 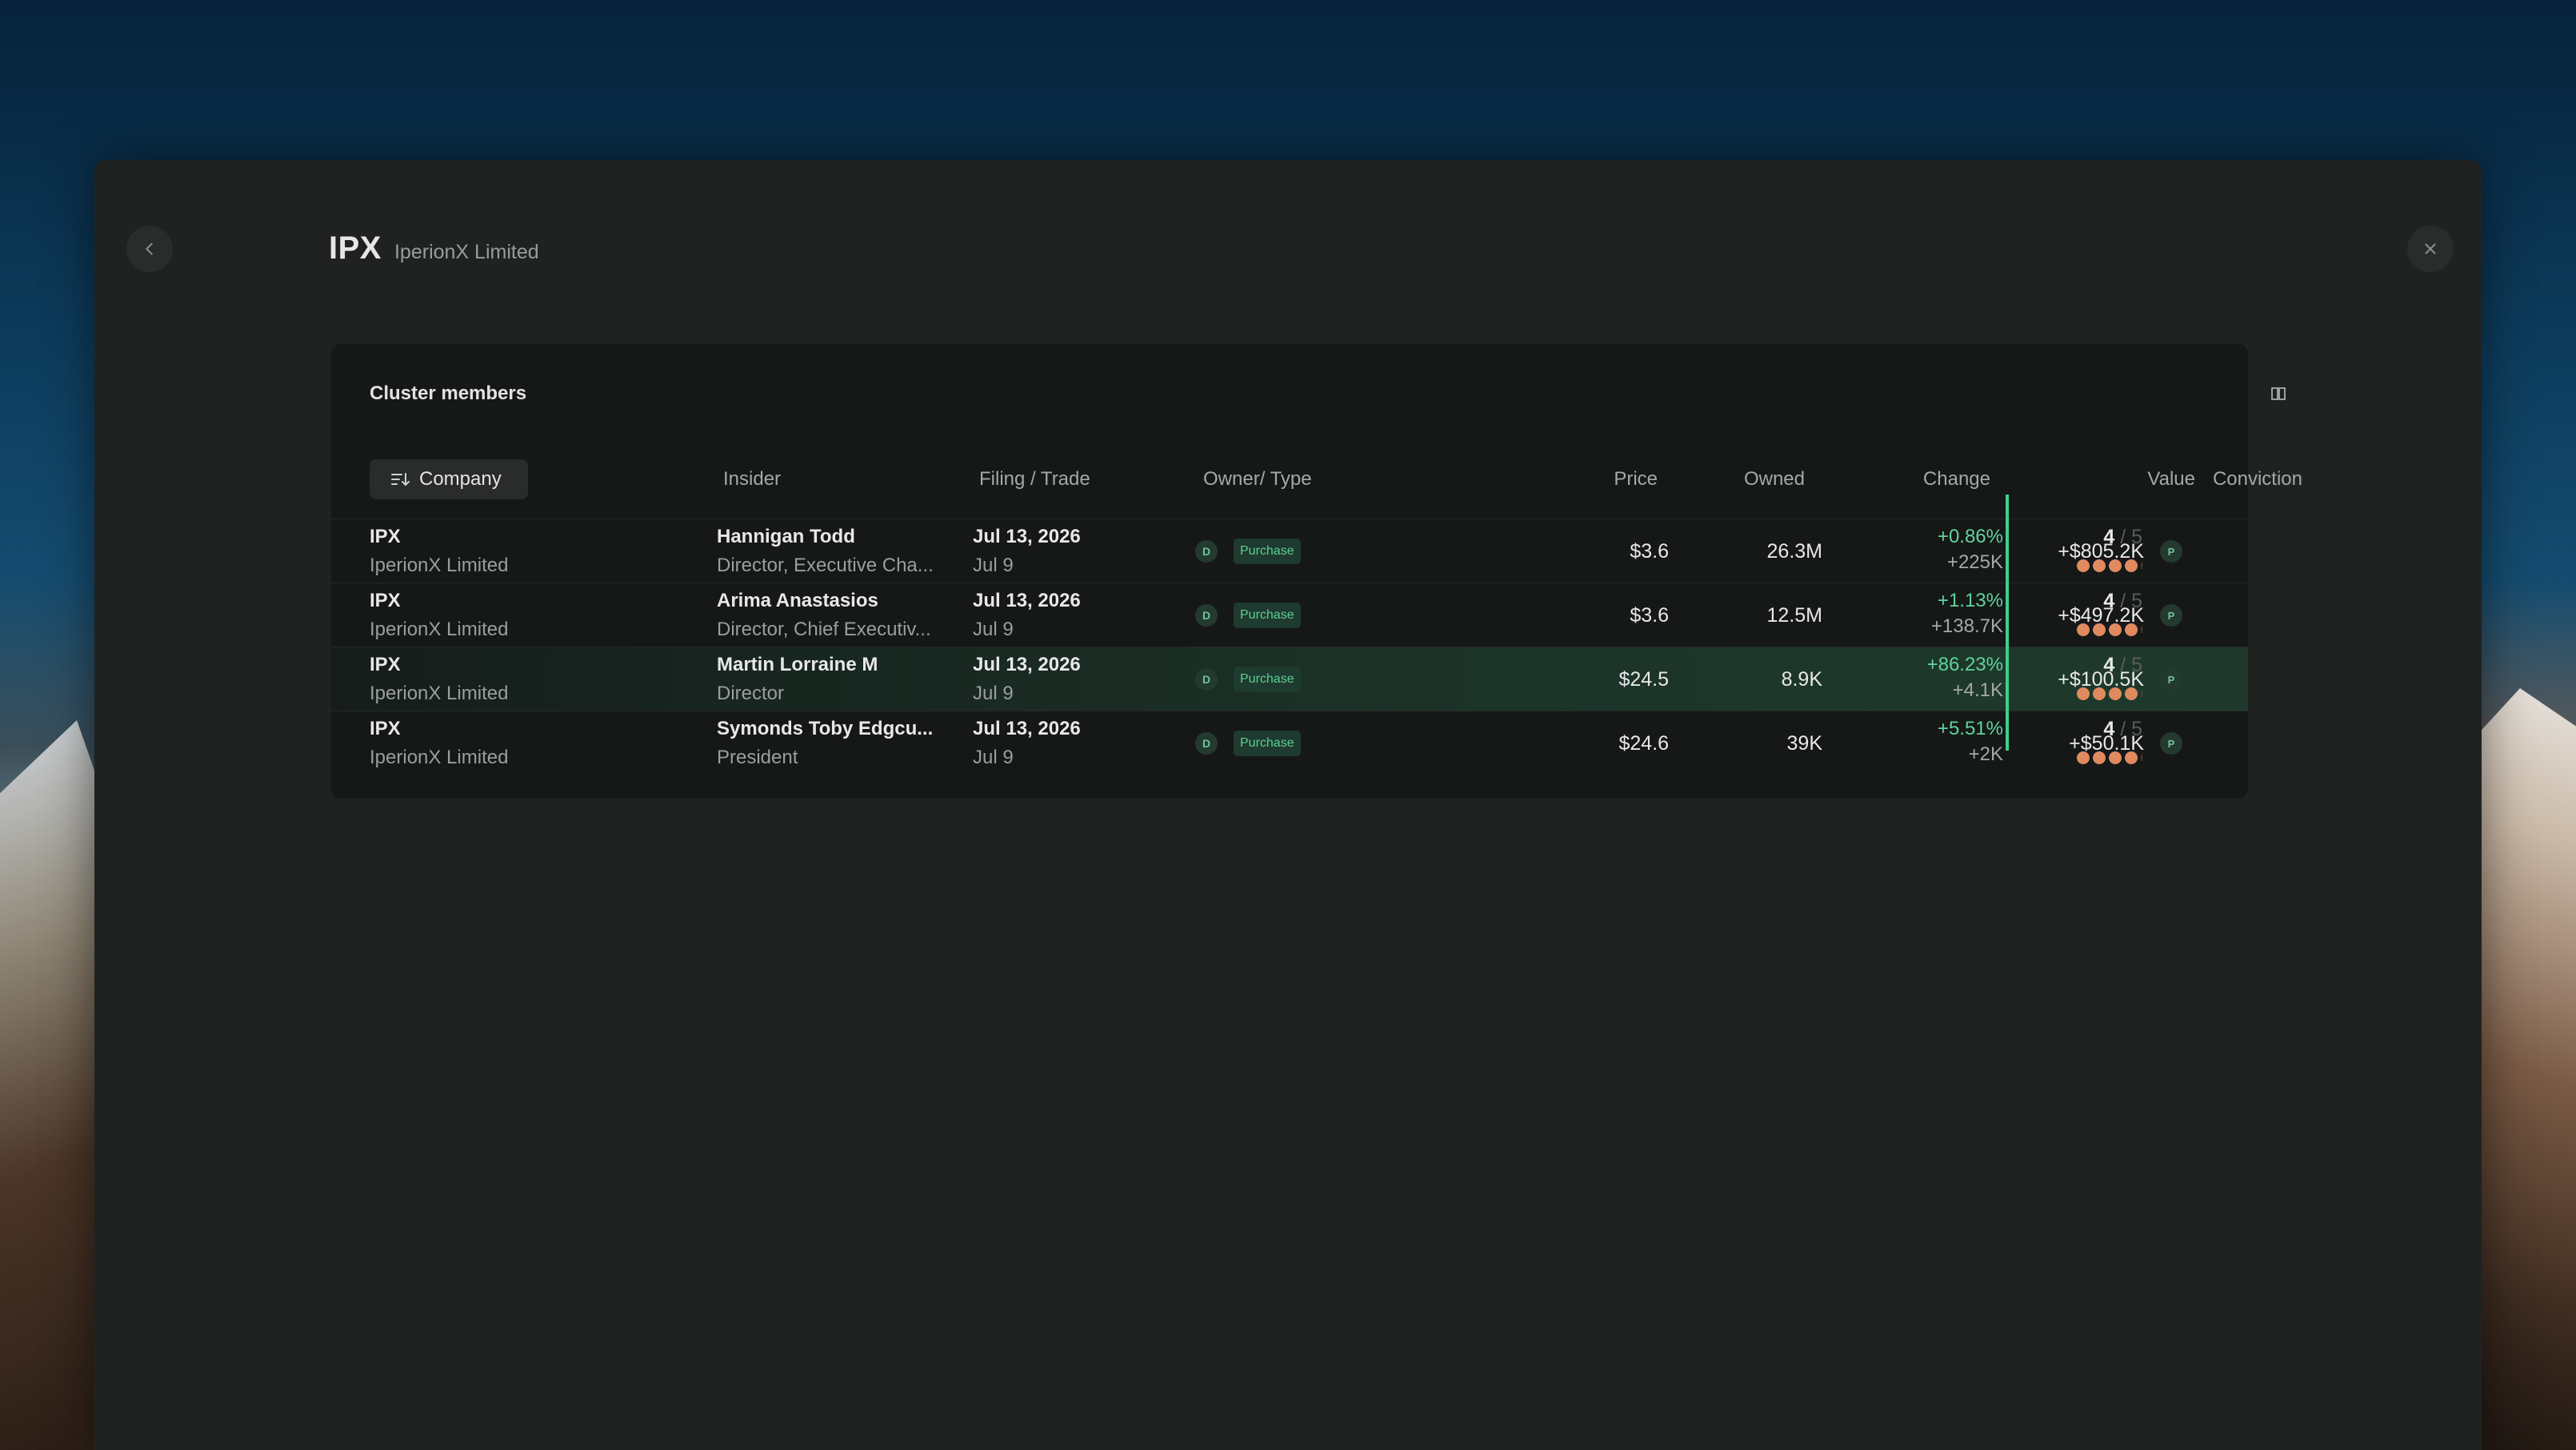 What do you see at coordinates (1649, 551) in the screenshot?
I see `row-price: $3.6` at bounding box center [1649, 551].